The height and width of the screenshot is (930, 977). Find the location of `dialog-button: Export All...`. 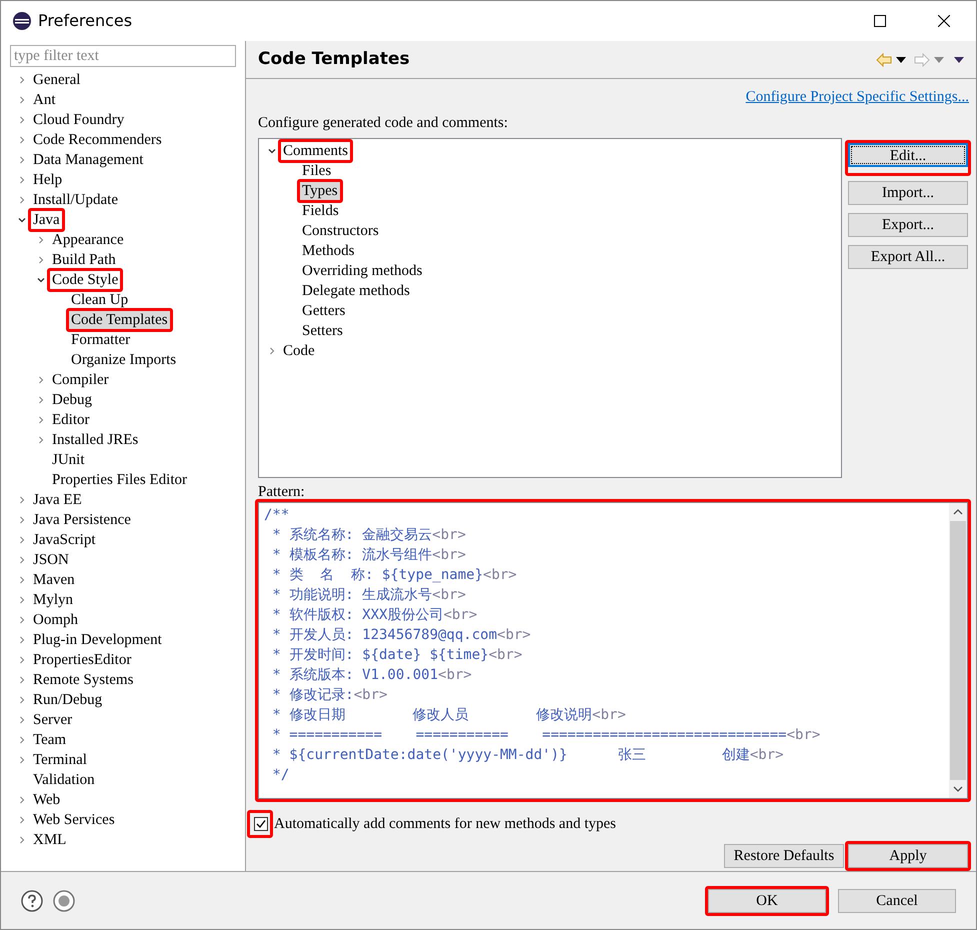

dialog-button: Export All... is located at coordinates (908, 257).